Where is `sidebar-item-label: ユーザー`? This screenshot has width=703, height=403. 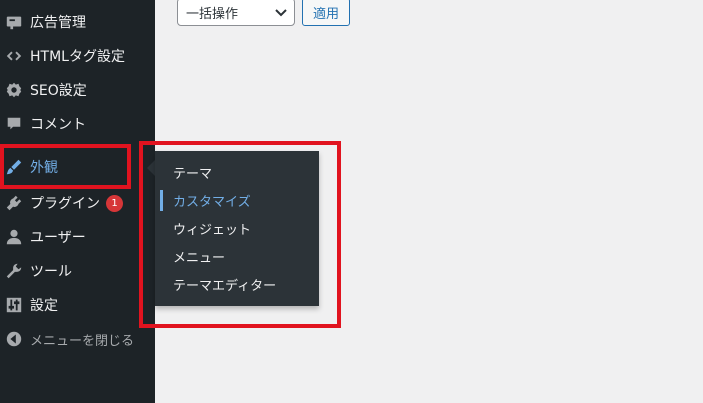
sidebar-item-label: ユーザー is located at coordinates (58, 238).